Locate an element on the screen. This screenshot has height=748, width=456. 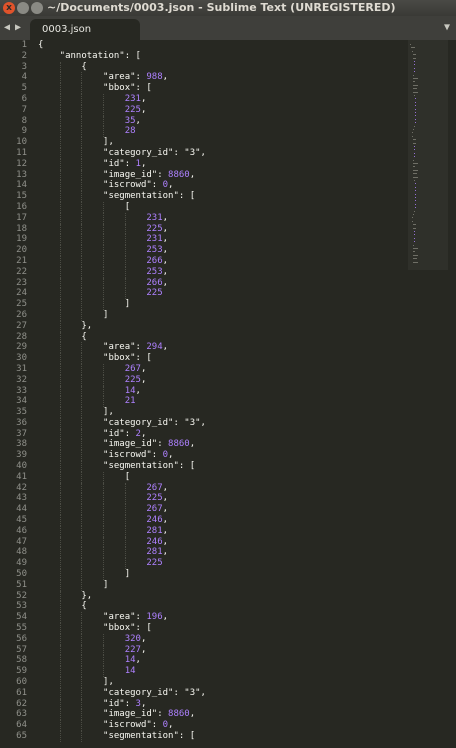
code-line: "bbox": [ is located at coordinates (218, 88).